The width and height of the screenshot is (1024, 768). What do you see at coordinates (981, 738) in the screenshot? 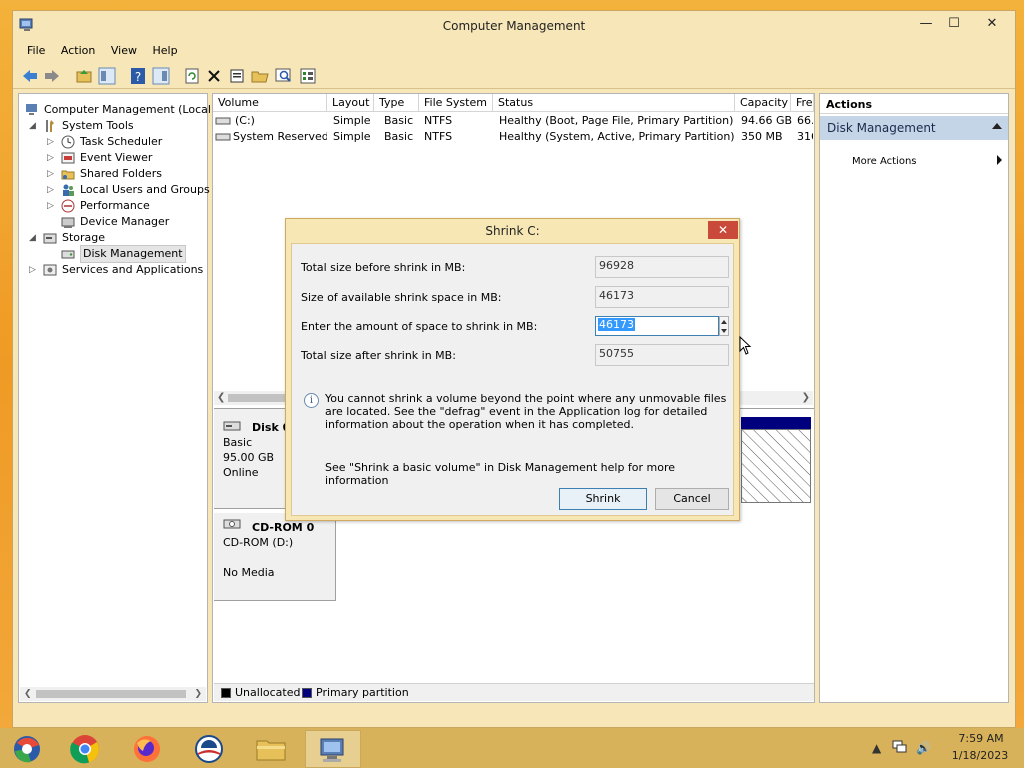
I see `clock-time: 7:59 AM` at bounding box center [981, 738].